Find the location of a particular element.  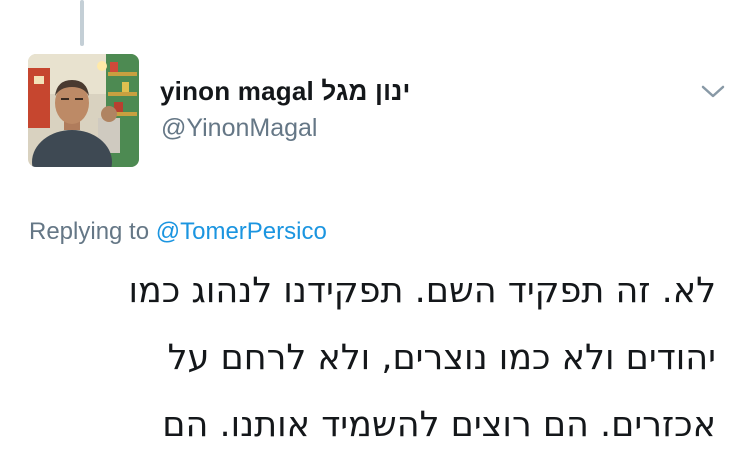

tweet-text-line: אכזרים. הם רוצים להשמיד אותנו. הם is located at coordinates (439, 425).